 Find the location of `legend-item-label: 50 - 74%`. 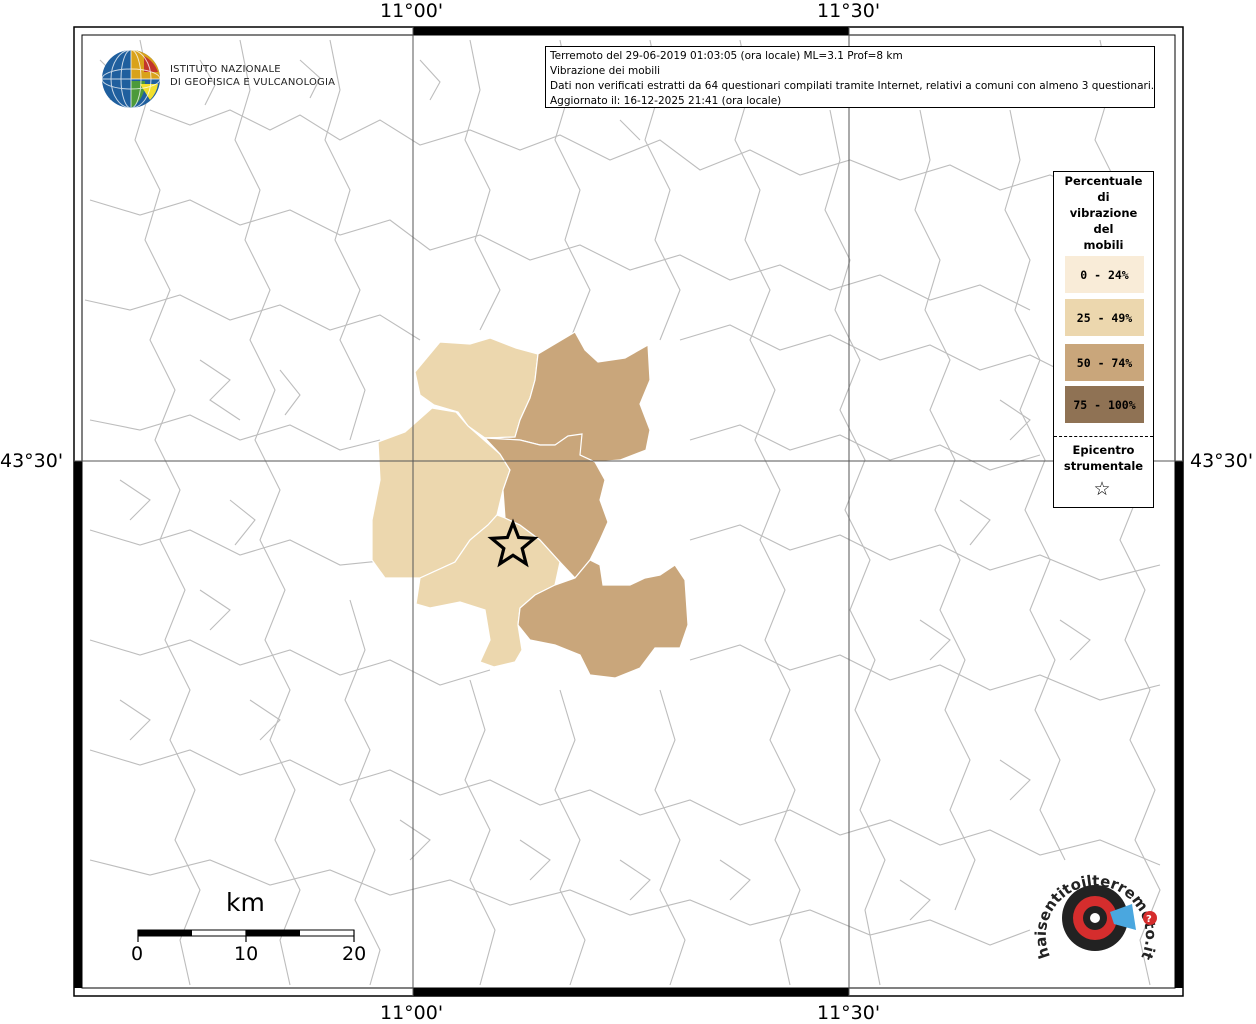

legend-item-label: 50 - 74% is located at coordinates (1104, 362).